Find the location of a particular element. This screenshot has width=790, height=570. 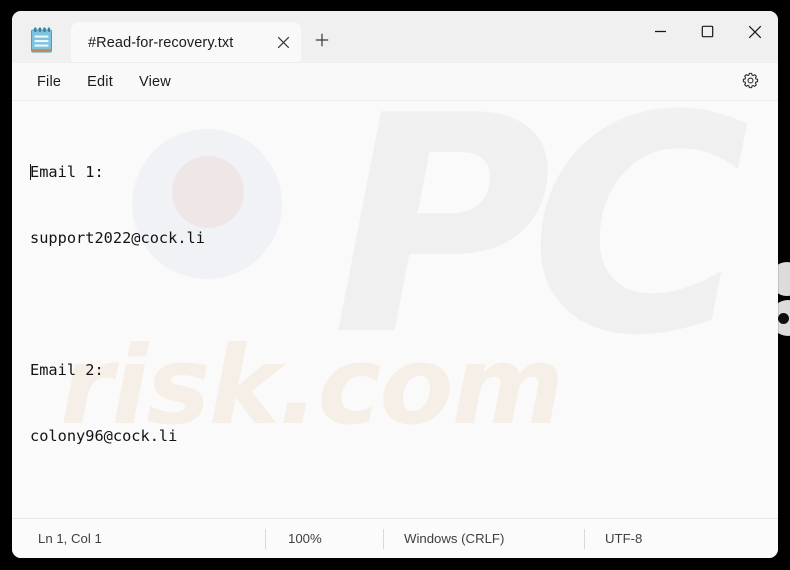

maximize-button is located at coordinates (707, 31).